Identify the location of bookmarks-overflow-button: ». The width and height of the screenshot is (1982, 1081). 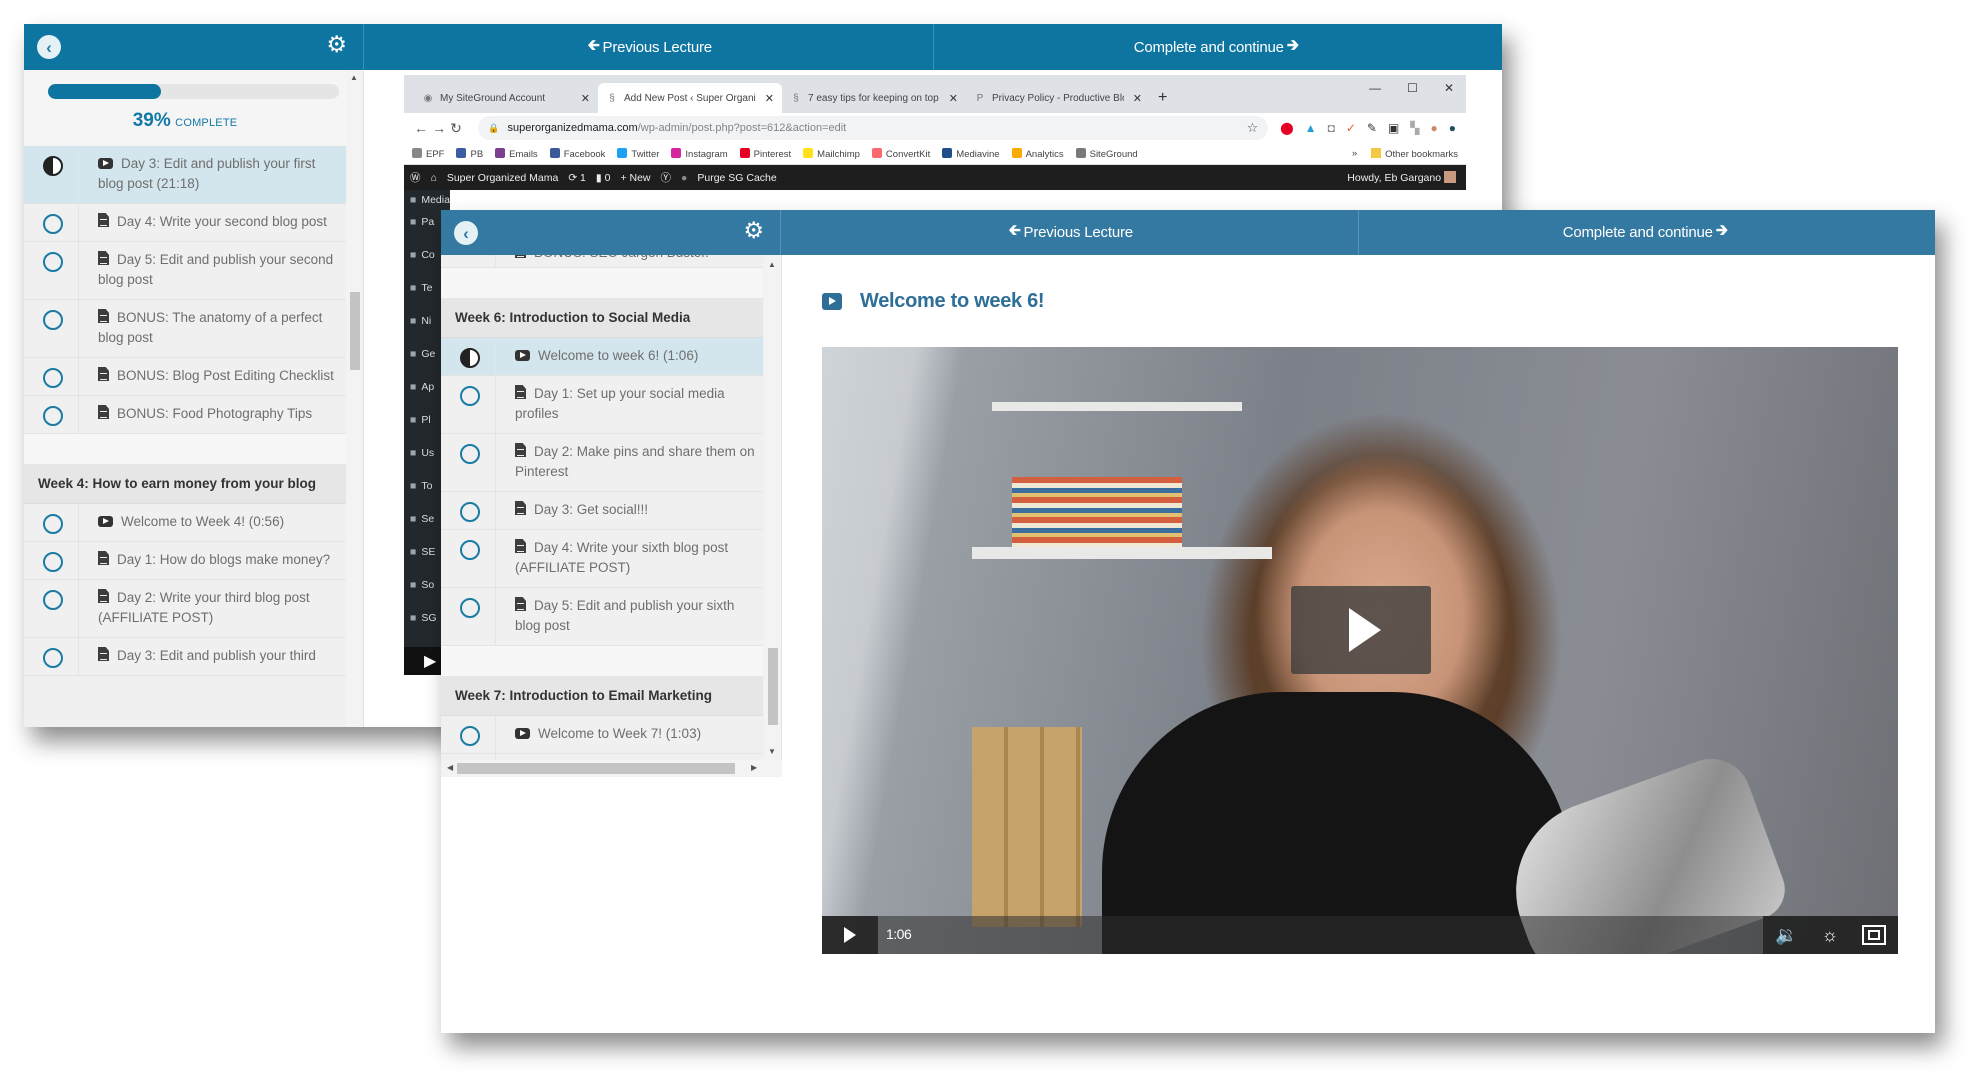
(1354, 154).